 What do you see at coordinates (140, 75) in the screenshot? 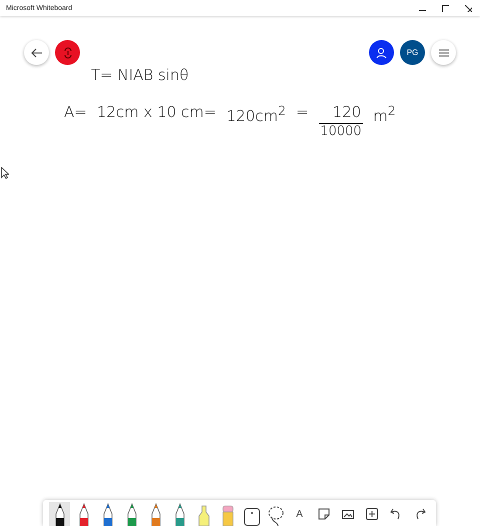
I see `handwritten-formula: T= NIAB sinθ` at bounding box center [140, 75].